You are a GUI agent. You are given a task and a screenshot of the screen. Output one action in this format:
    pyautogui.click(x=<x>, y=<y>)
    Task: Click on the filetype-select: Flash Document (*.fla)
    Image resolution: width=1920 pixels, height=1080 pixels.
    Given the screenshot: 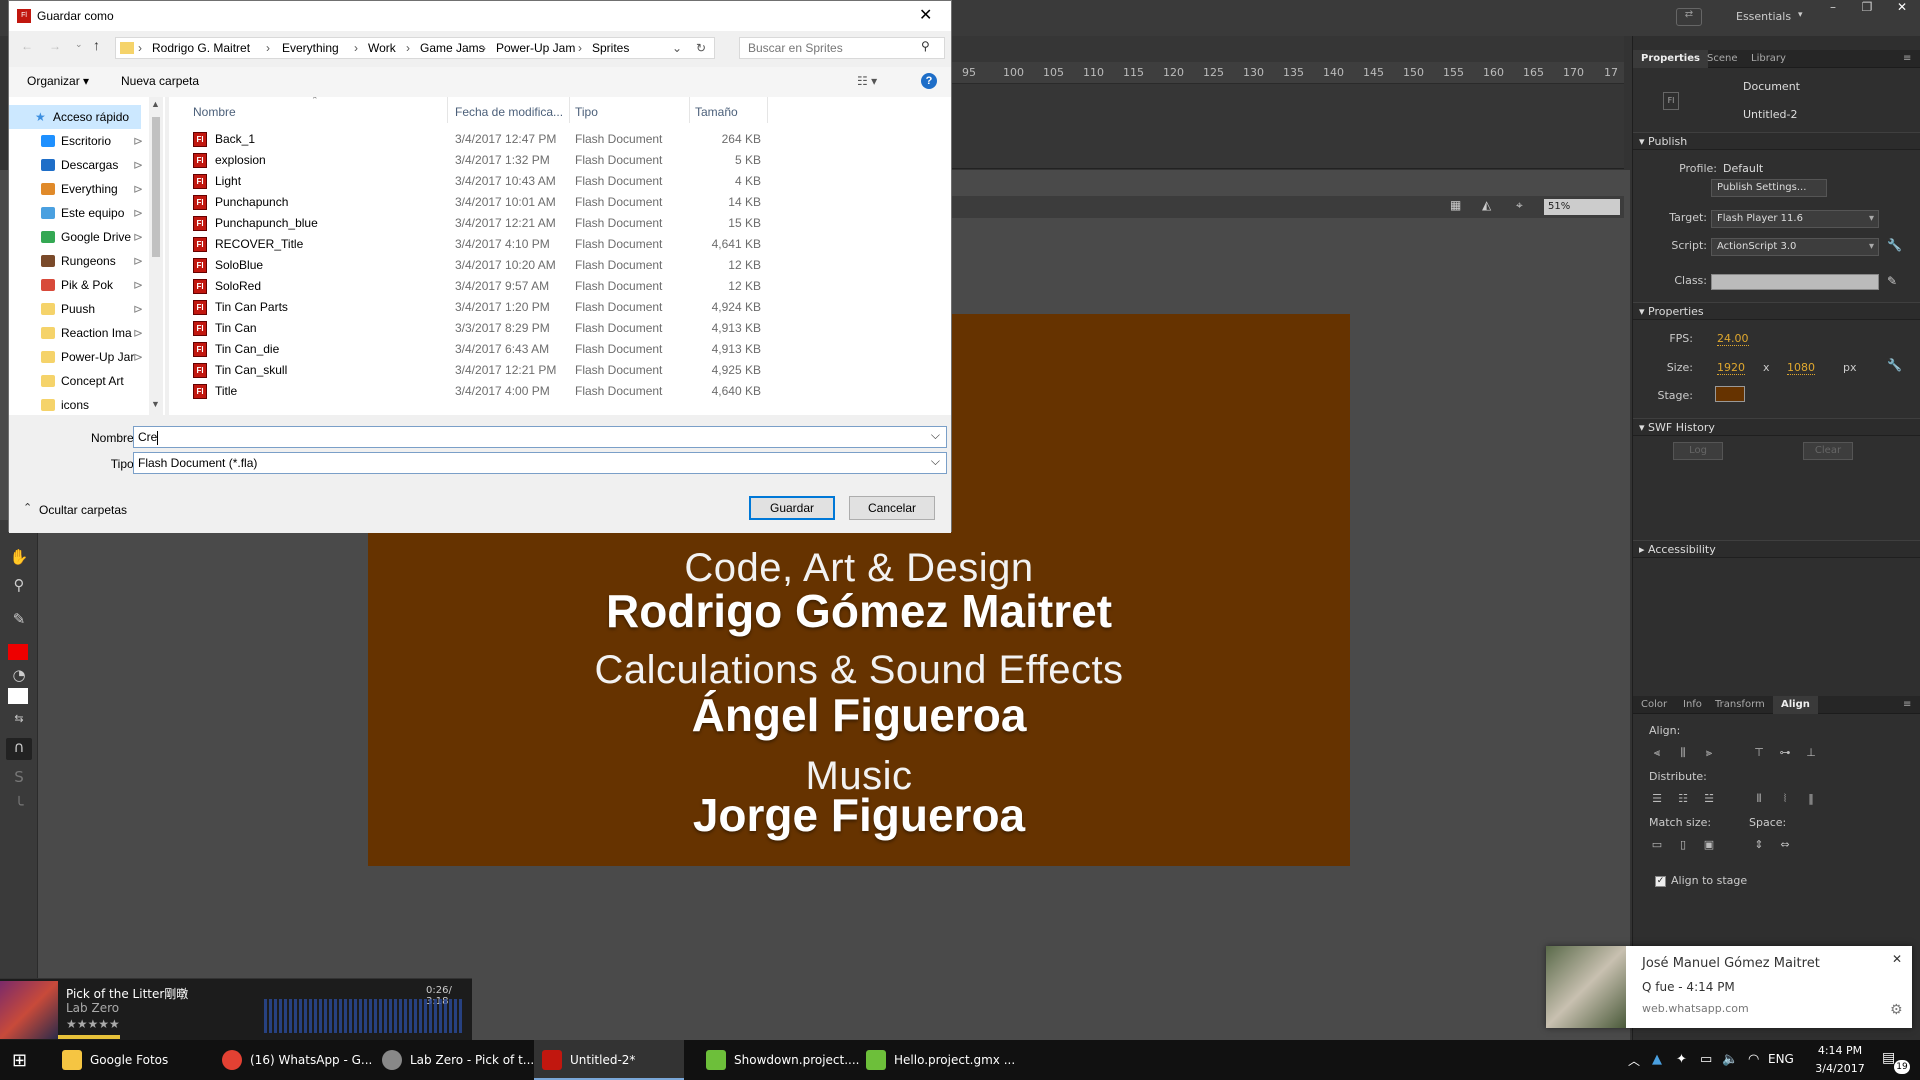 What is the action you would take?
    pyautogui.click(x=540, y=462)
    